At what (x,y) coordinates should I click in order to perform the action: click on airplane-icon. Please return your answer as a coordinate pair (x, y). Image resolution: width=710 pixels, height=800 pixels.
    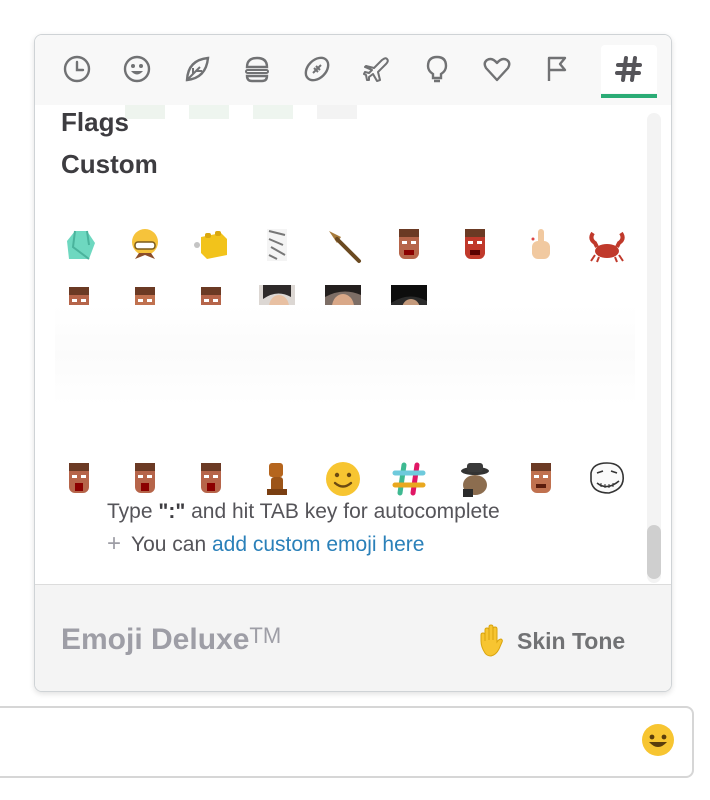
    Looking at the image, I should click on (376, 69).